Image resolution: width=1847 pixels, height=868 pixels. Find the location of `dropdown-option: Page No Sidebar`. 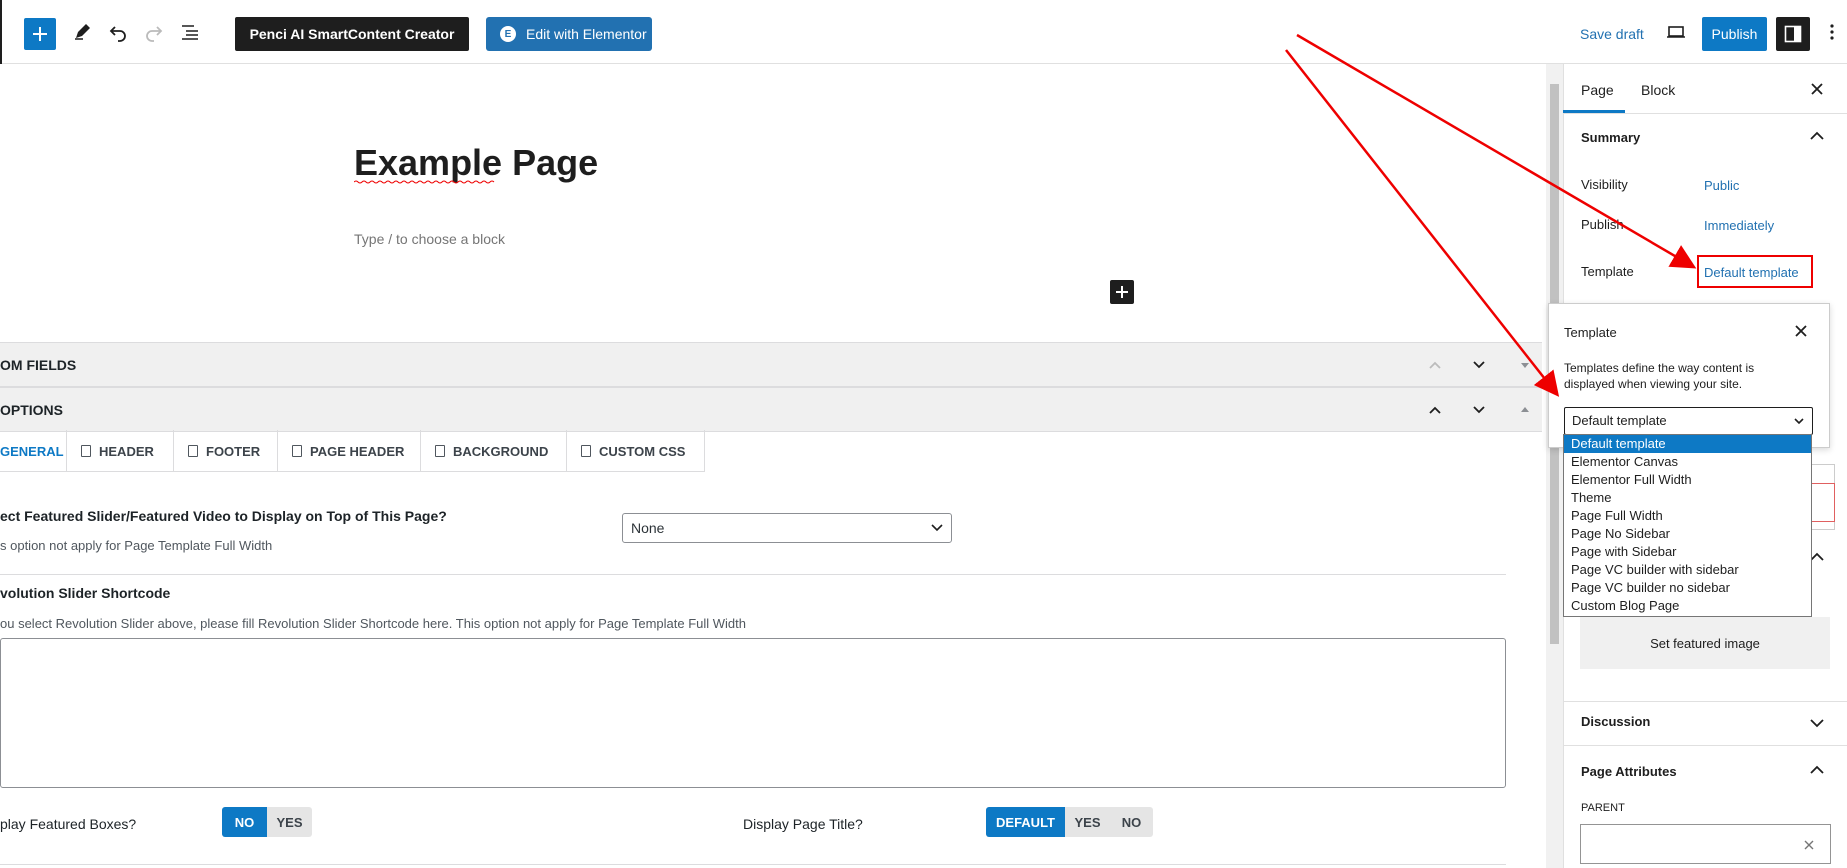

dropdown-option: Page No Sidebar is located at coordinates (1687, 534).